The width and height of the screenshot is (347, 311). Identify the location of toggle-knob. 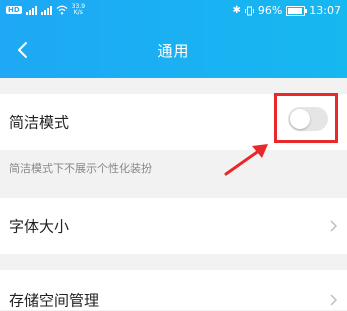
(300, 119).